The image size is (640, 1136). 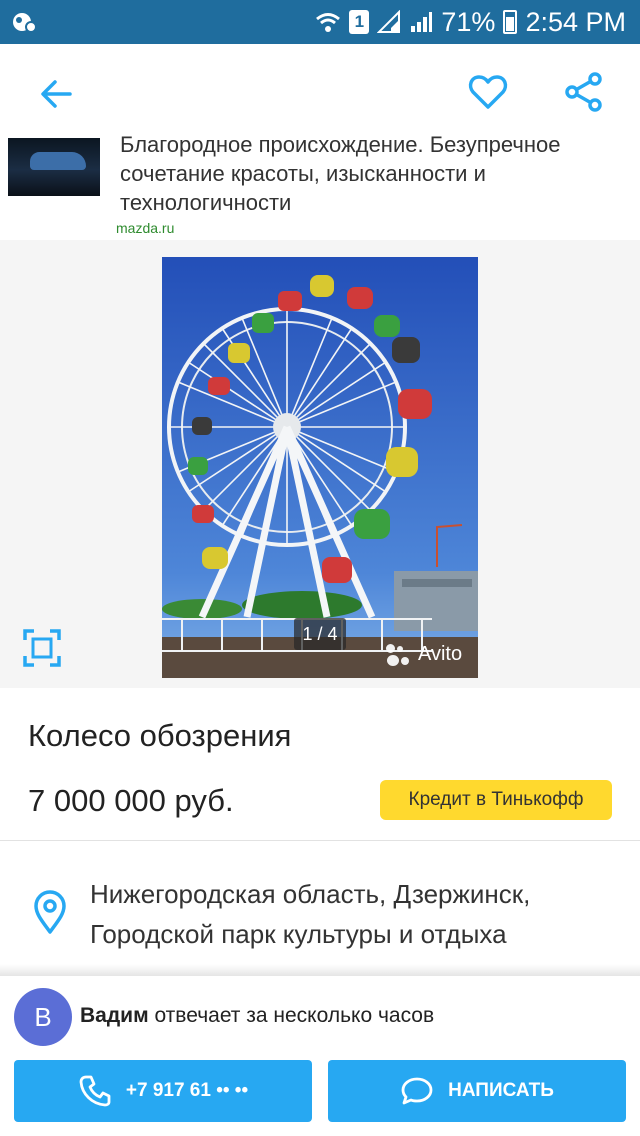 I want to click on ad-thumbnail, so click(x=54, y=167).